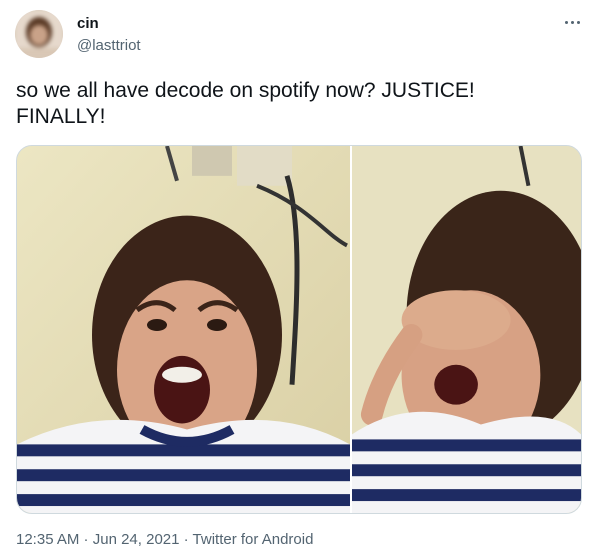  What do you see at coordinates (109, 23) in the screenshot?
I see `display-name: cin` at bounding box center [109, 23].